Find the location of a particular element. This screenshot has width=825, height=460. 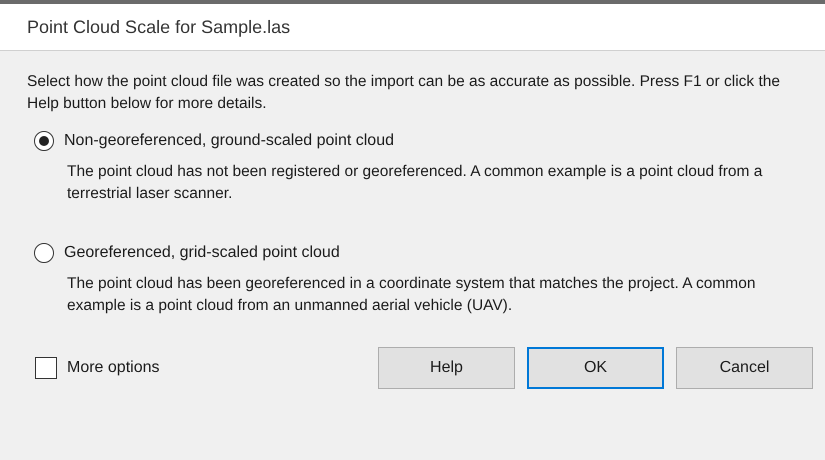

dialog-button: OK is located at coordinates (595, 368).